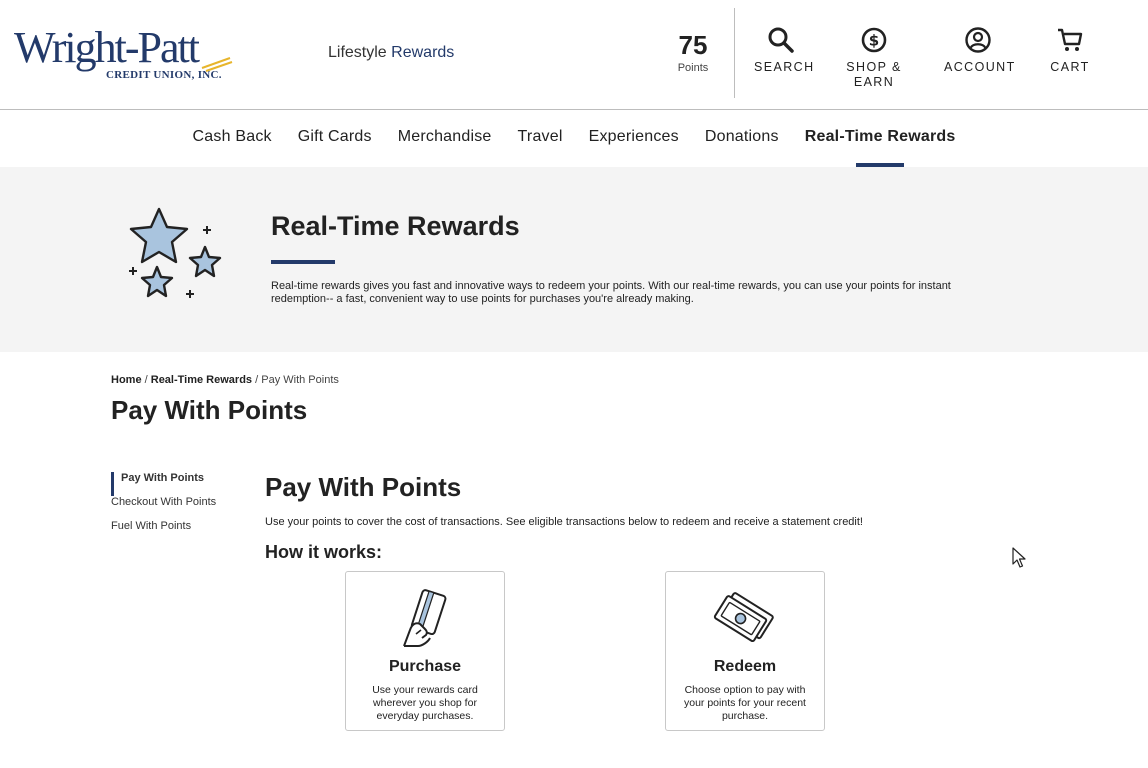  Describe the element at coordinates (734, 53) in the screenshot. I see `header-divider` at that location.